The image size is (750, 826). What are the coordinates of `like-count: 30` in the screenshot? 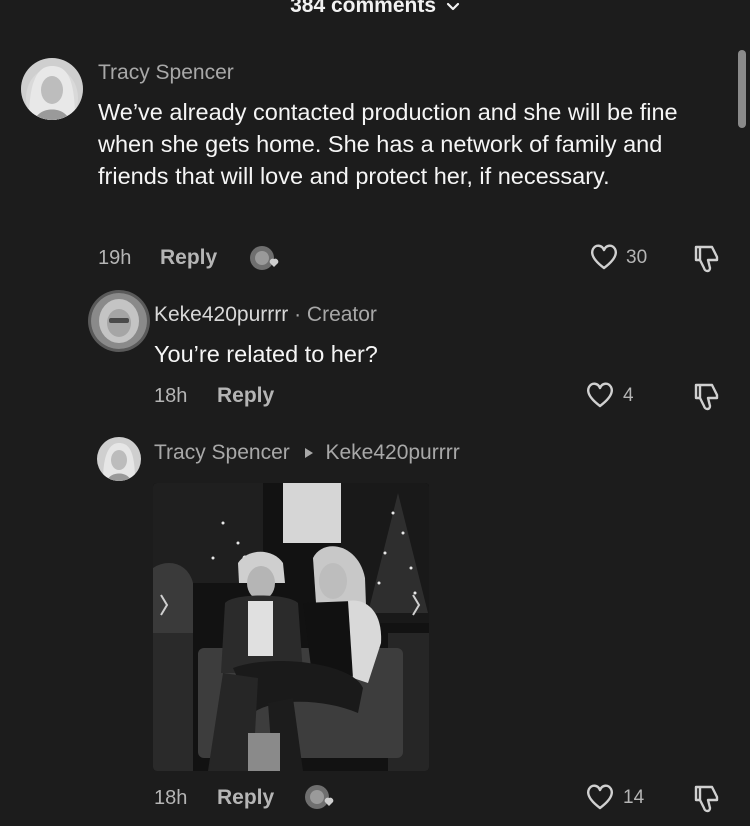 It's located at (637, 257).